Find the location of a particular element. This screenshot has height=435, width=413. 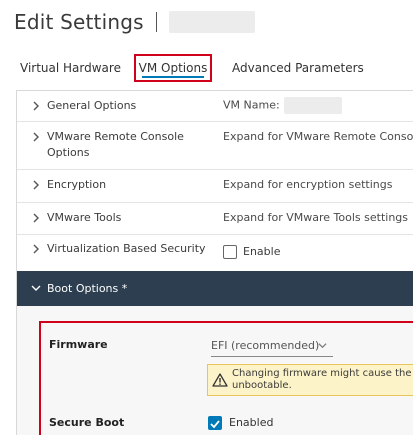

section-boot-options: Boot Options * is located at coordinates (215, 288).